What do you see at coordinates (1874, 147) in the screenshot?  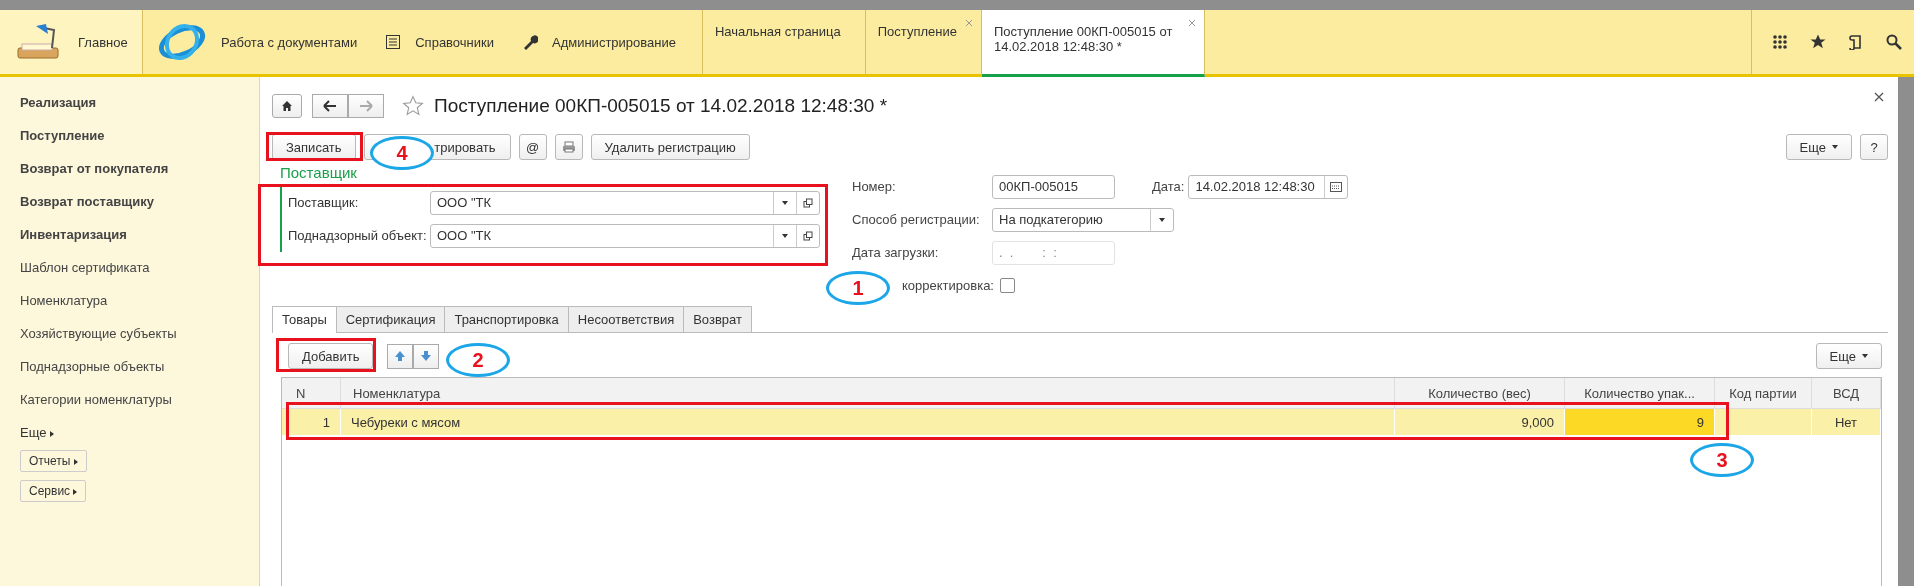 I see `help-button: ?` at bounding box center [1874, 147].